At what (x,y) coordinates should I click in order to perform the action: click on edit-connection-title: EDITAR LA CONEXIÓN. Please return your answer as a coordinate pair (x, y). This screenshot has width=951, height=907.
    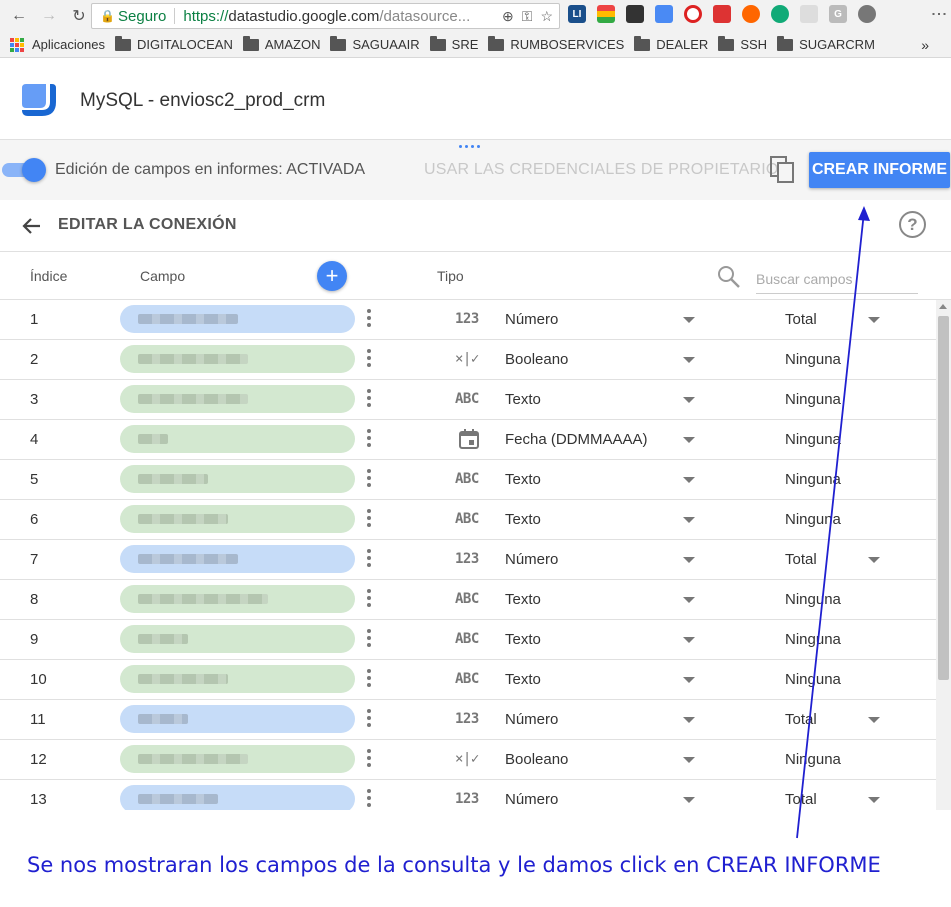
    Looking at the image, I should click on (147, 225).